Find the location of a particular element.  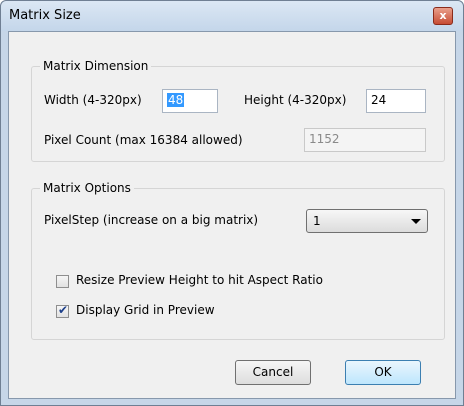

close-icon: x is located at coordinates (443, 15).